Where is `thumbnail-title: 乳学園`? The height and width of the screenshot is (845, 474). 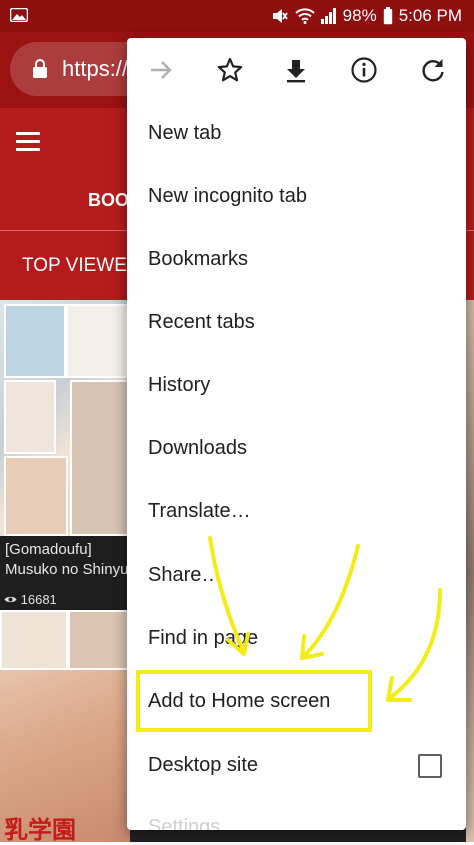 thumbnail-title: 乳学園 is located at coordinates (40, 830).